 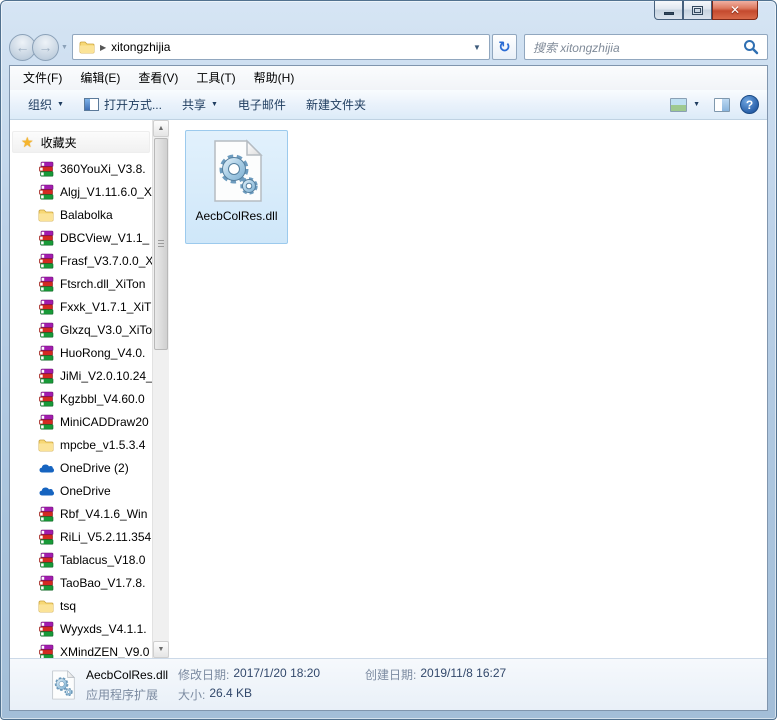 What do you see at coordinates (81, 649) in the screenshot?
I see `sidebar-item: XMindZEN_V9.0` at bounding box center [81, 649].